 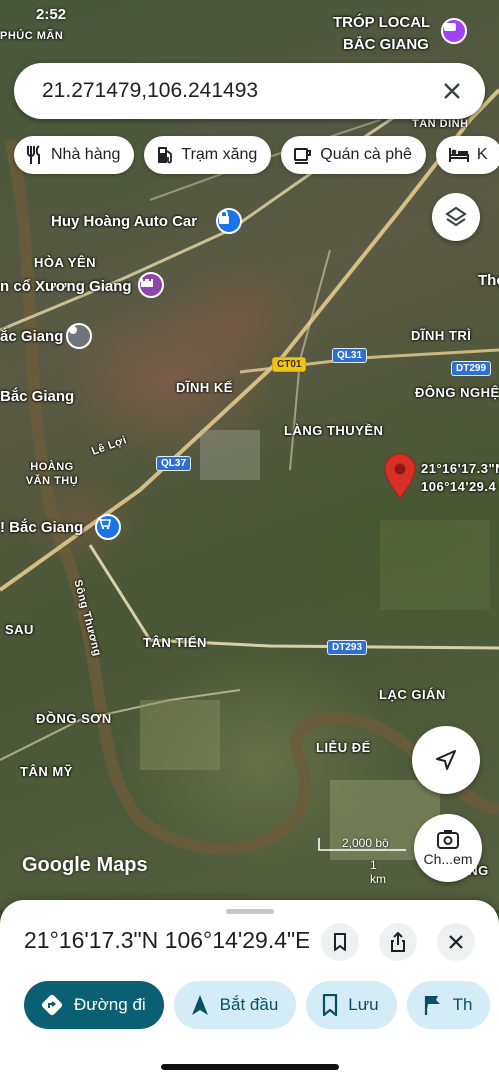 What do you see at coordinates (363, 1004) in the screenshot?
I see `save-label: Lưu` at bounding box center [363, 1004].